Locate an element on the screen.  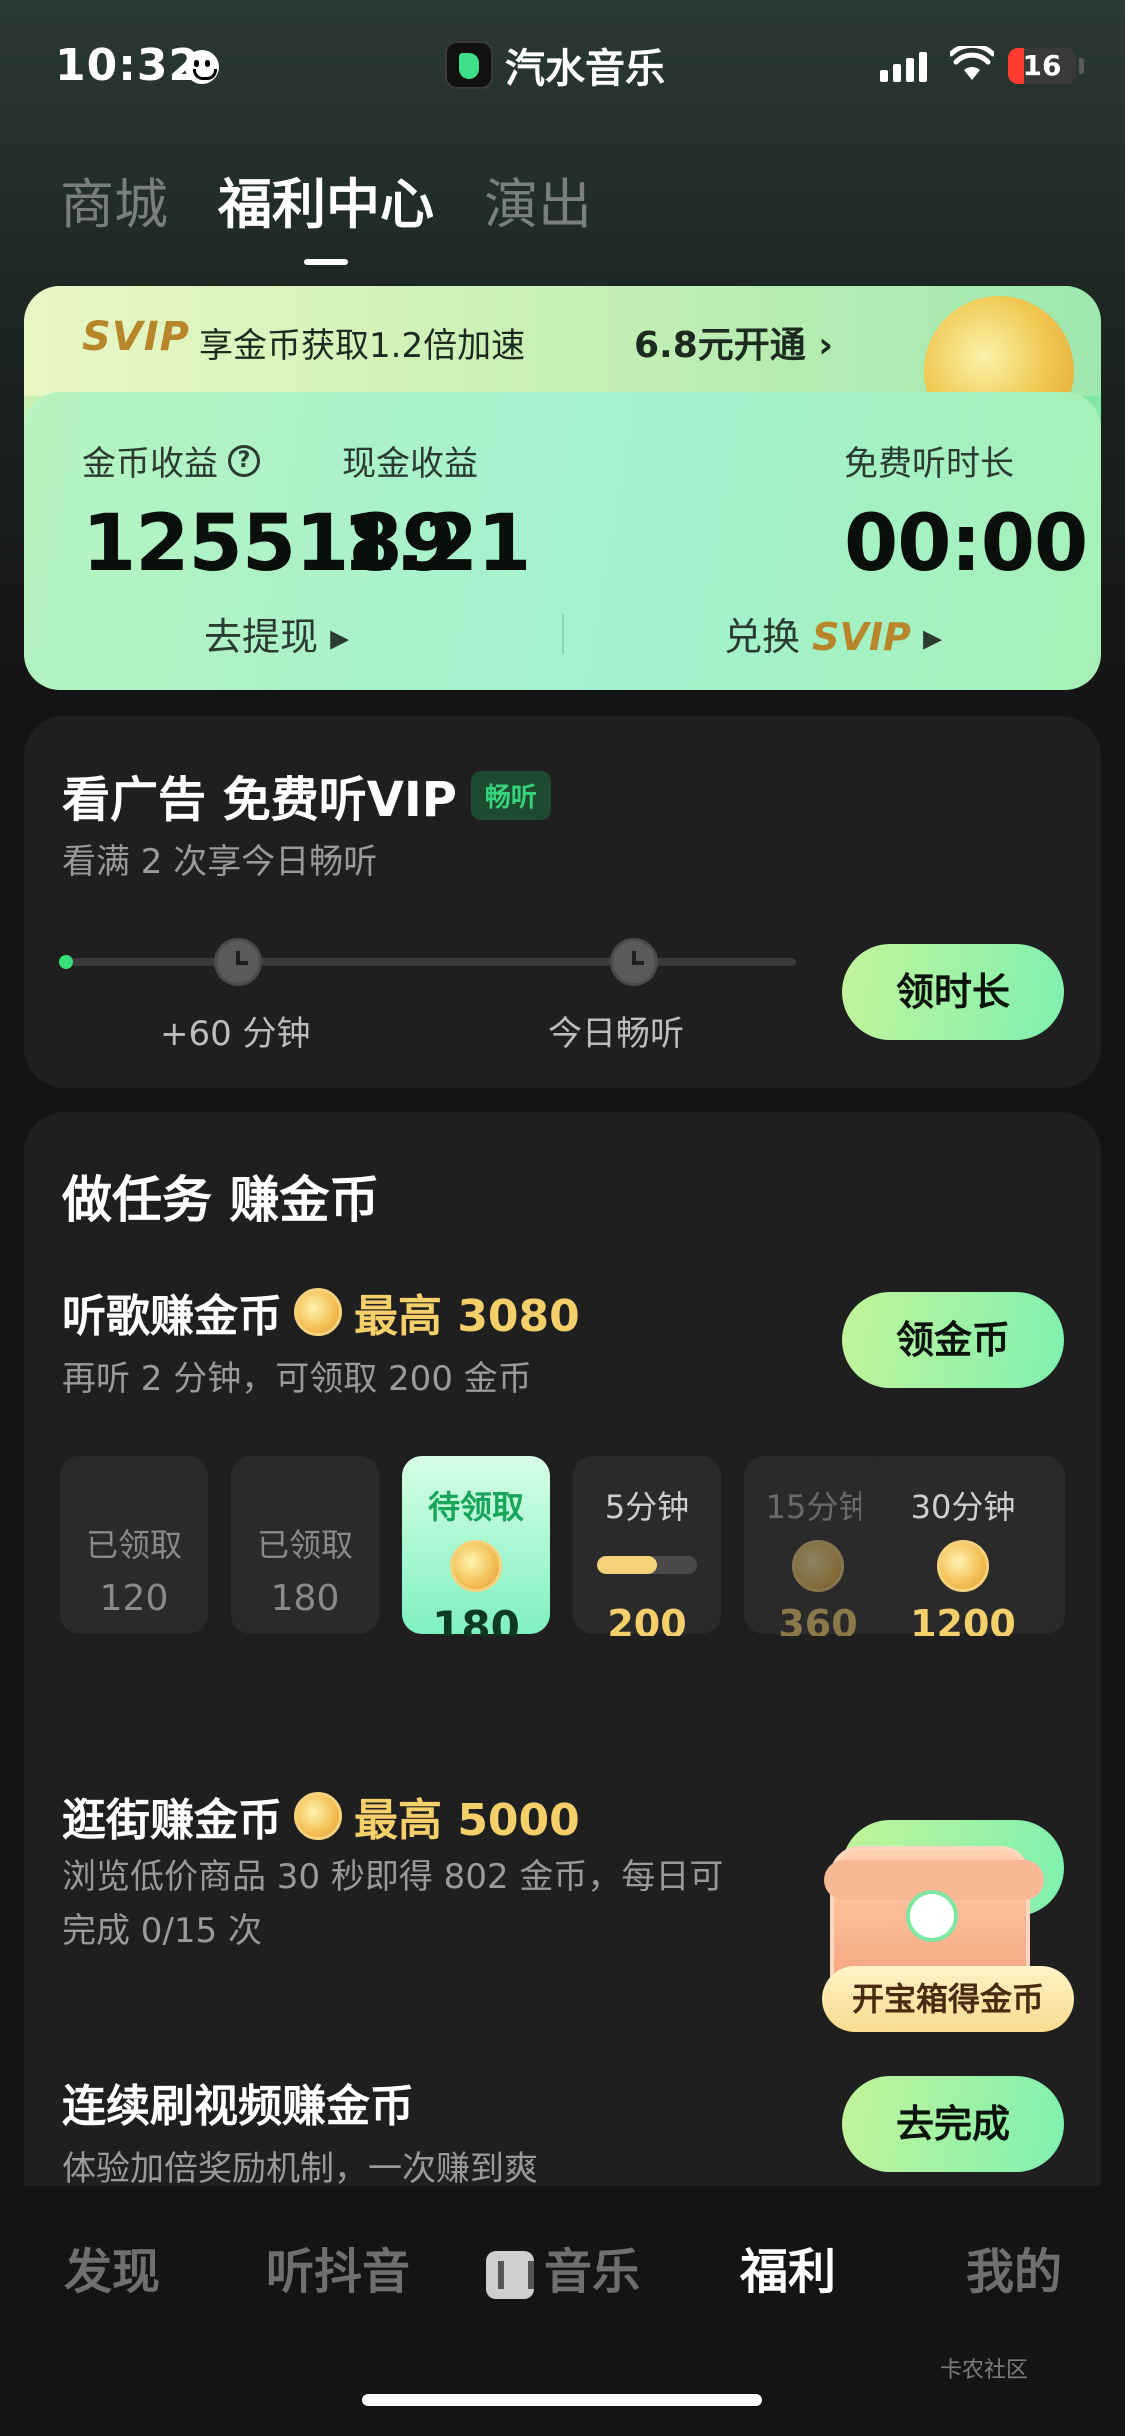
watermark: 卡农社区 is located at coordinates (984, 2370).